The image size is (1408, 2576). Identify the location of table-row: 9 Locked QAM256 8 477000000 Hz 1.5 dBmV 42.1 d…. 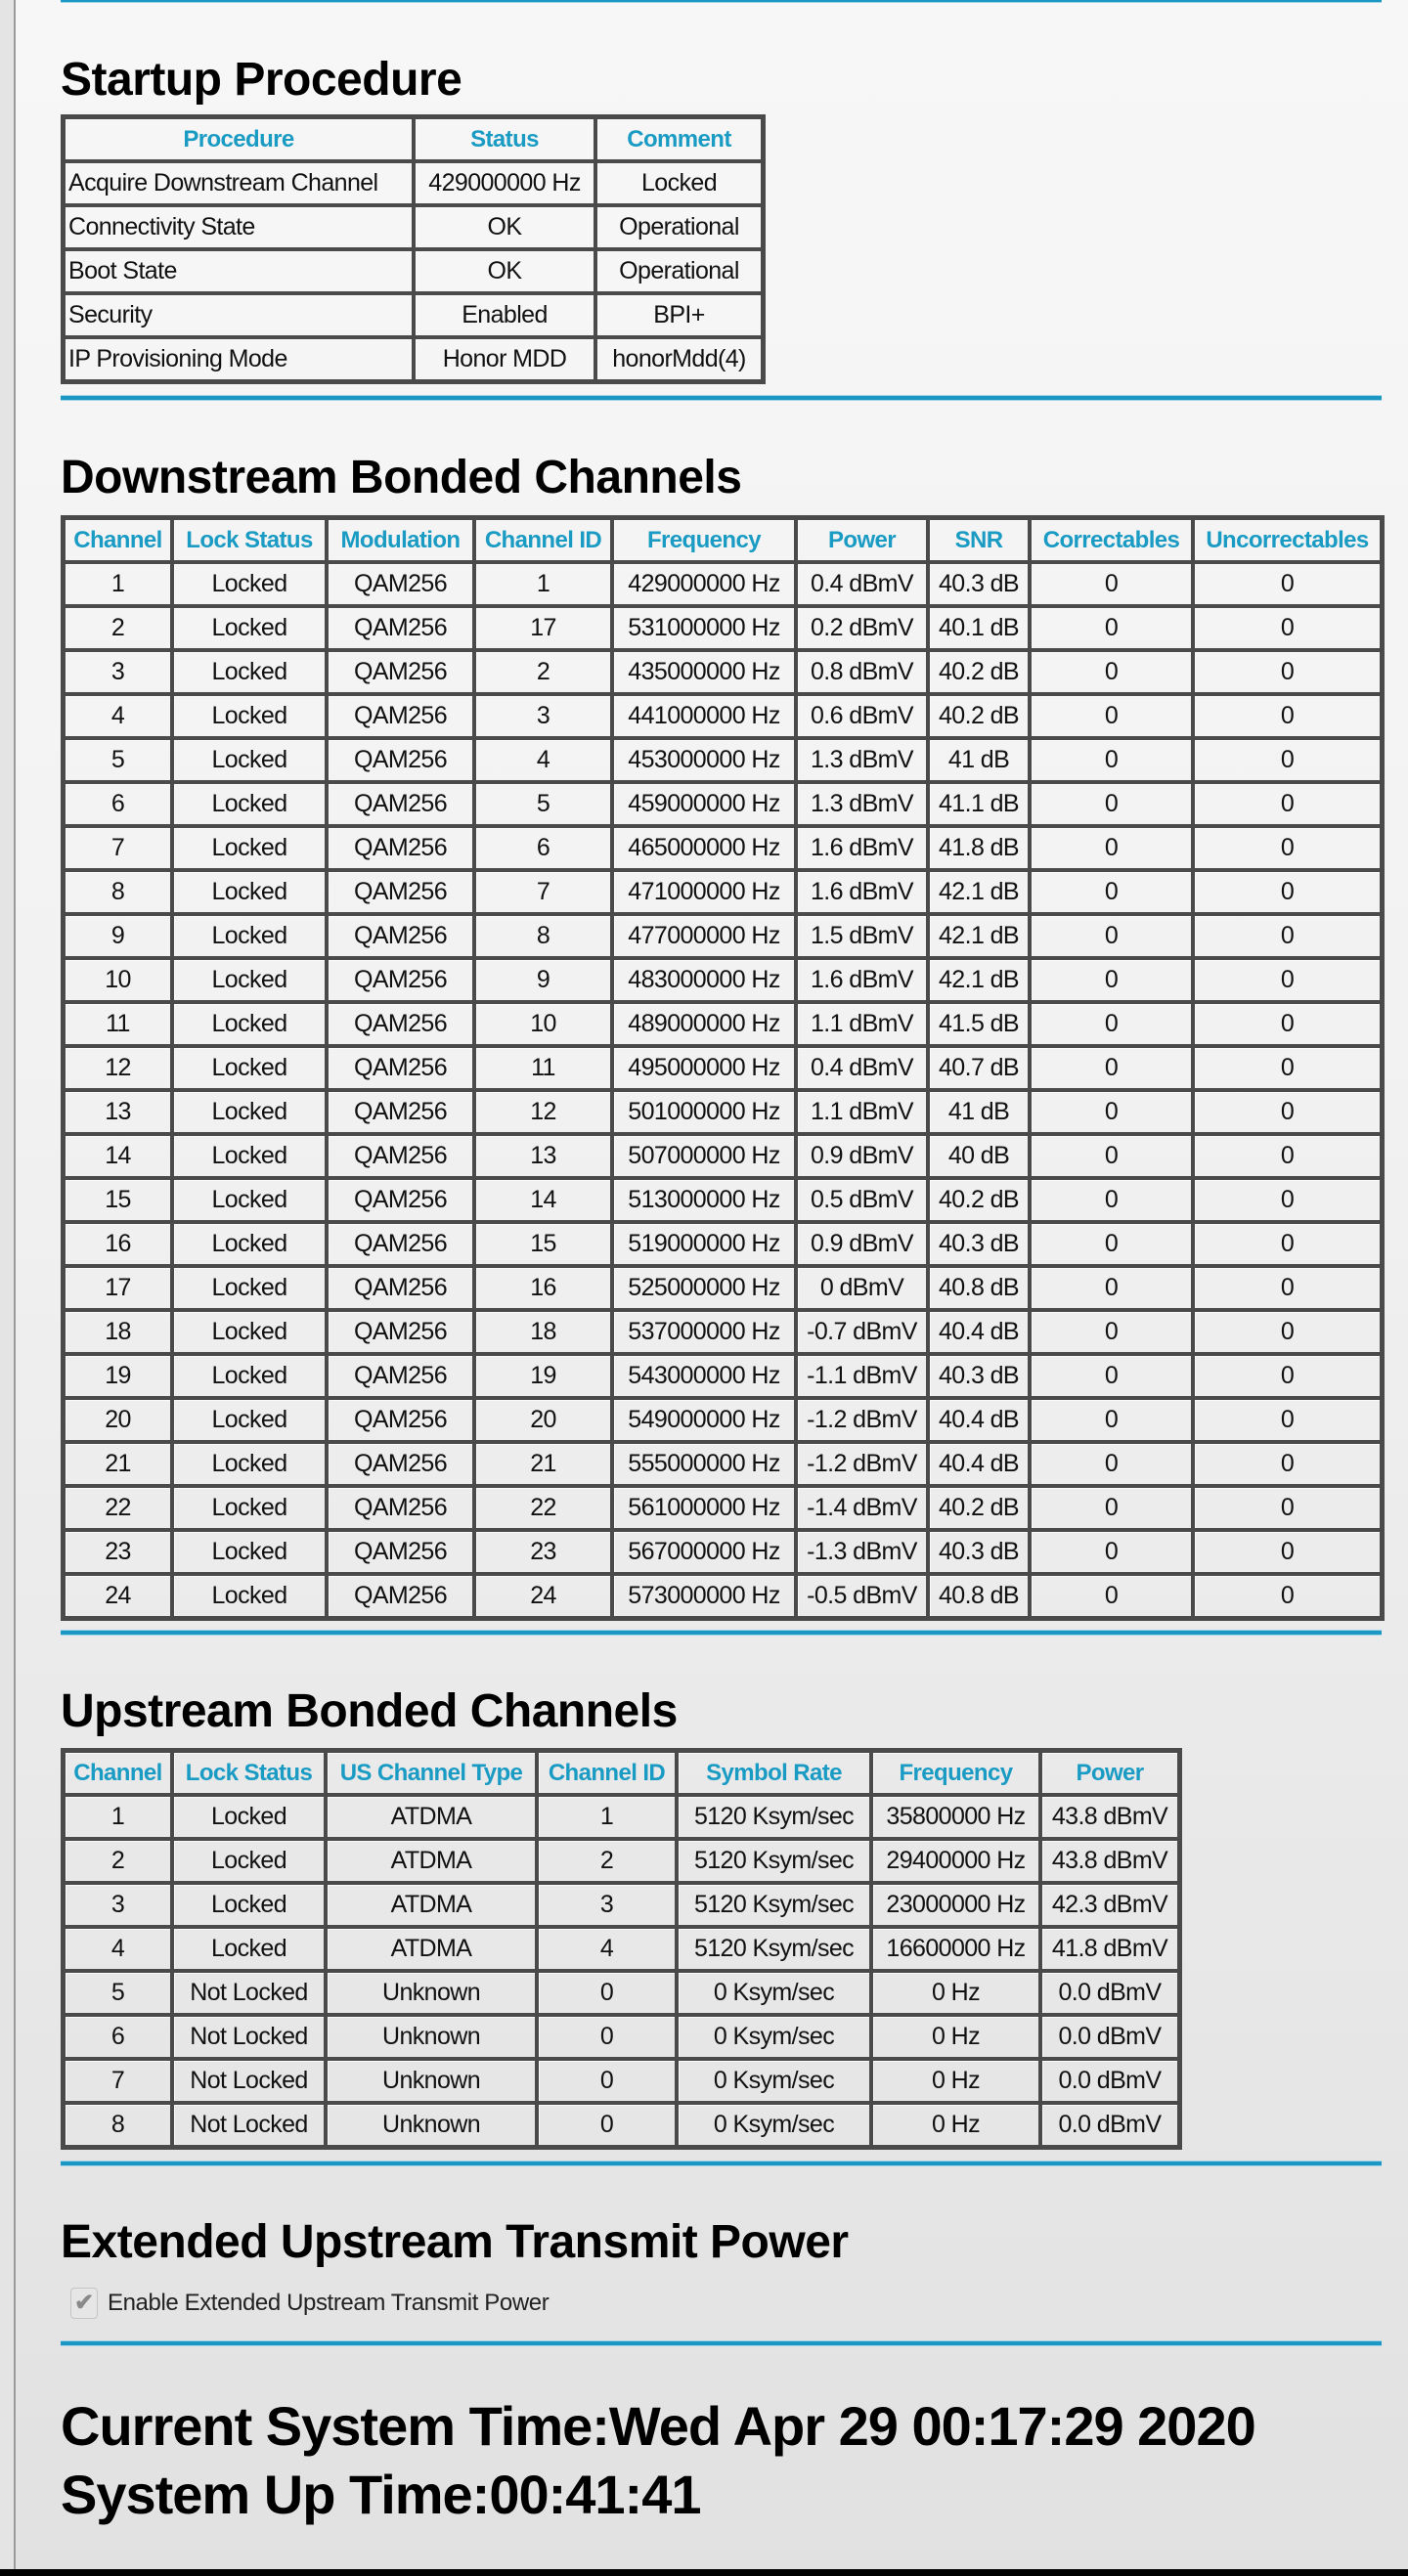
(723, 936).